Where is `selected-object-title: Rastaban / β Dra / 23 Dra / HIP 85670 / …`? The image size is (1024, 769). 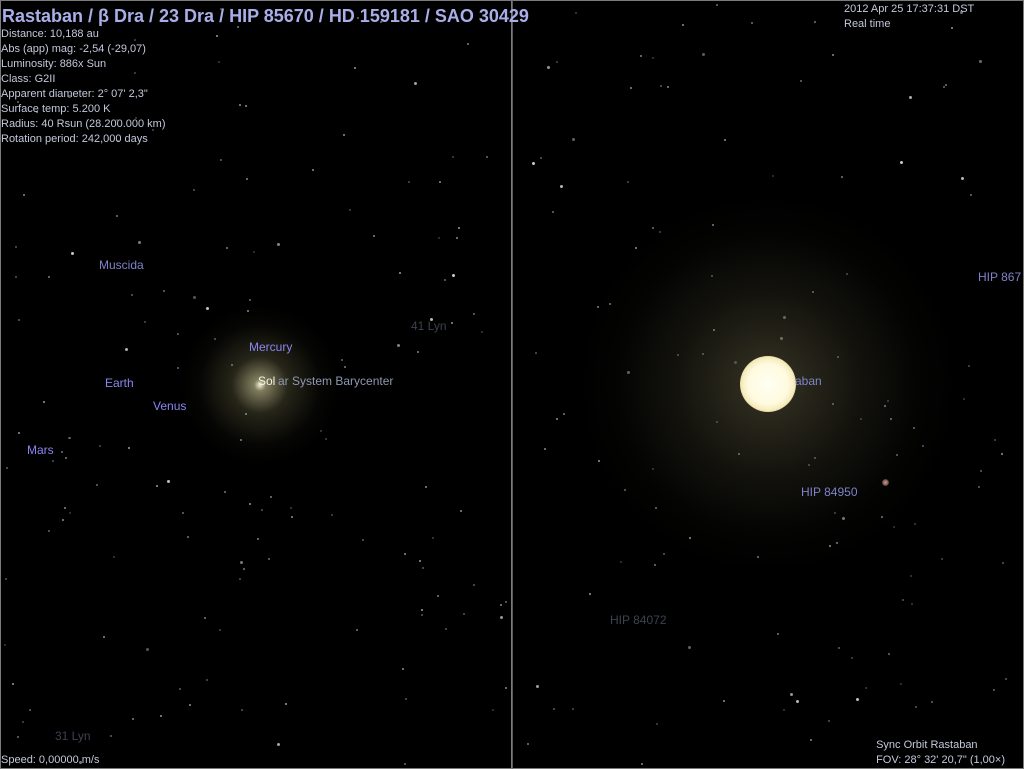 selected-object-title: Rastaban / β Dra / 23 Dra / HIP 85670 / … is located at coordinates (265, 16).